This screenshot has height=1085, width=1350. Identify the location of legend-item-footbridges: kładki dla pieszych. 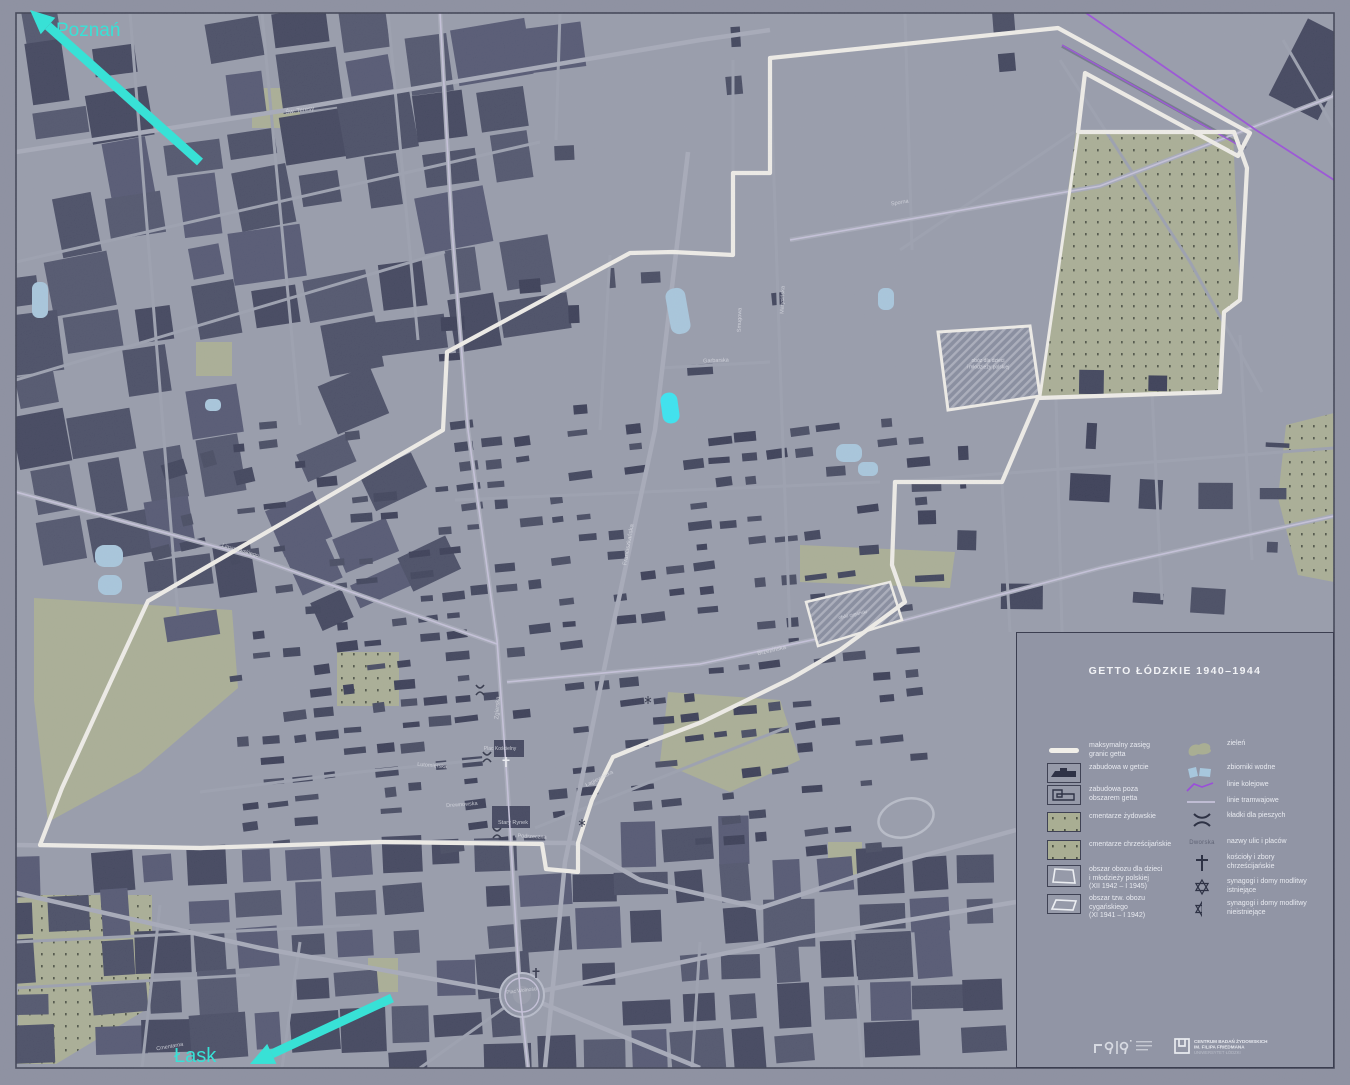
(1258, 820).